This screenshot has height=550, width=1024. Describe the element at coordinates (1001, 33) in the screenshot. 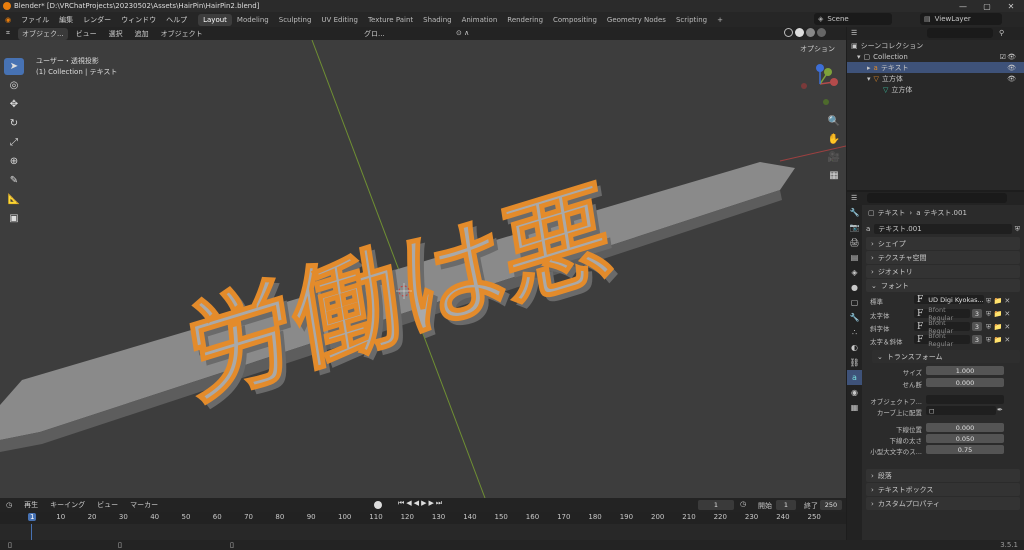

I see `filter-icon: ⚲` at that location.